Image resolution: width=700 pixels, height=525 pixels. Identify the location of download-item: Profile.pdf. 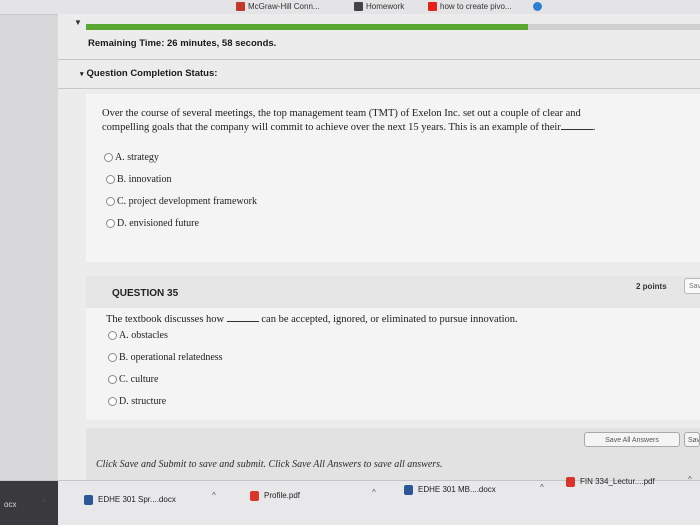
(275, 496).